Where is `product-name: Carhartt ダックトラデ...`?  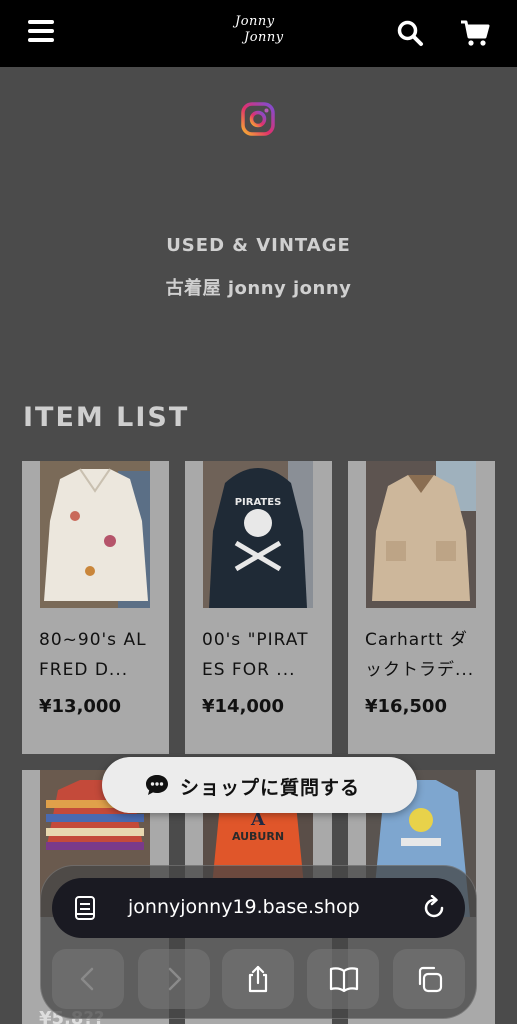 product-name: Carhartt ダックトラデ... is located at coordinates (424, 655).